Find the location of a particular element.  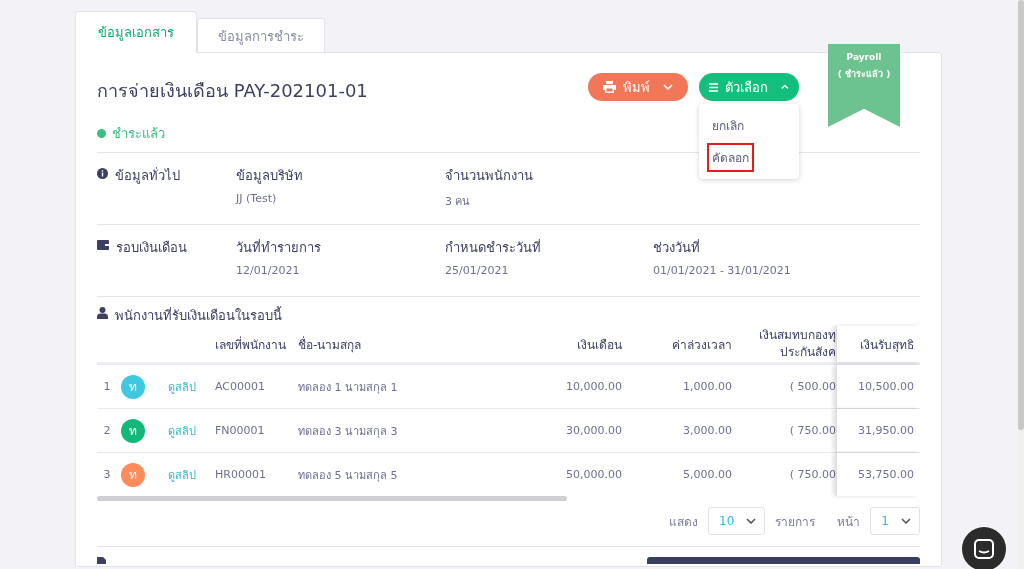

table-cell-text: 30,000.00 is located at coordinates (594, 430).